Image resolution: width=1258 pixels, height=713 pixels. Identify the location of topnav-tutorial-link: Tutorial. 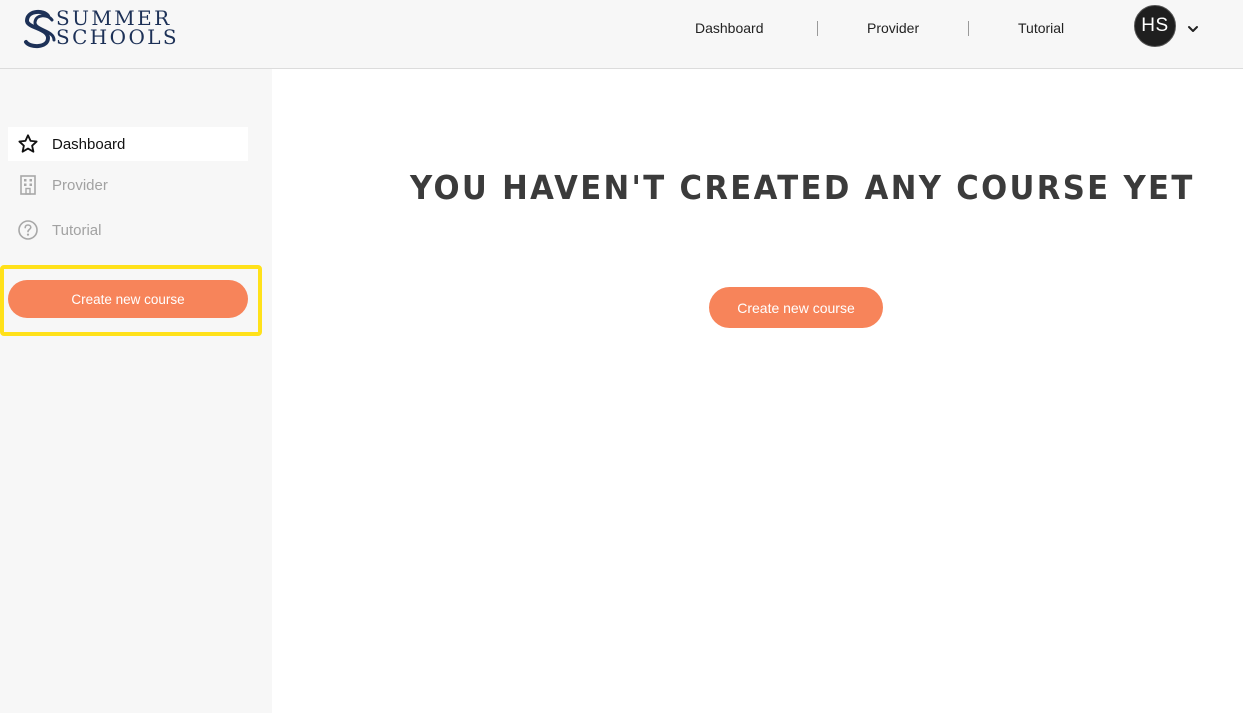
(1041, 28).